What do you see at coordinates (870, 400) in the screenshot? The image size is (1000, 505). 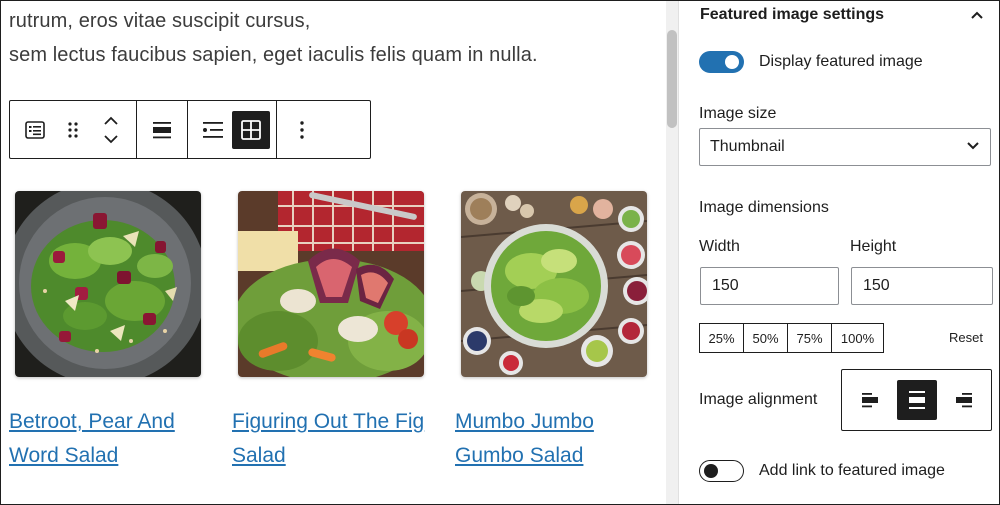 I see `align-left-icon` at bounding box center [870, 400].